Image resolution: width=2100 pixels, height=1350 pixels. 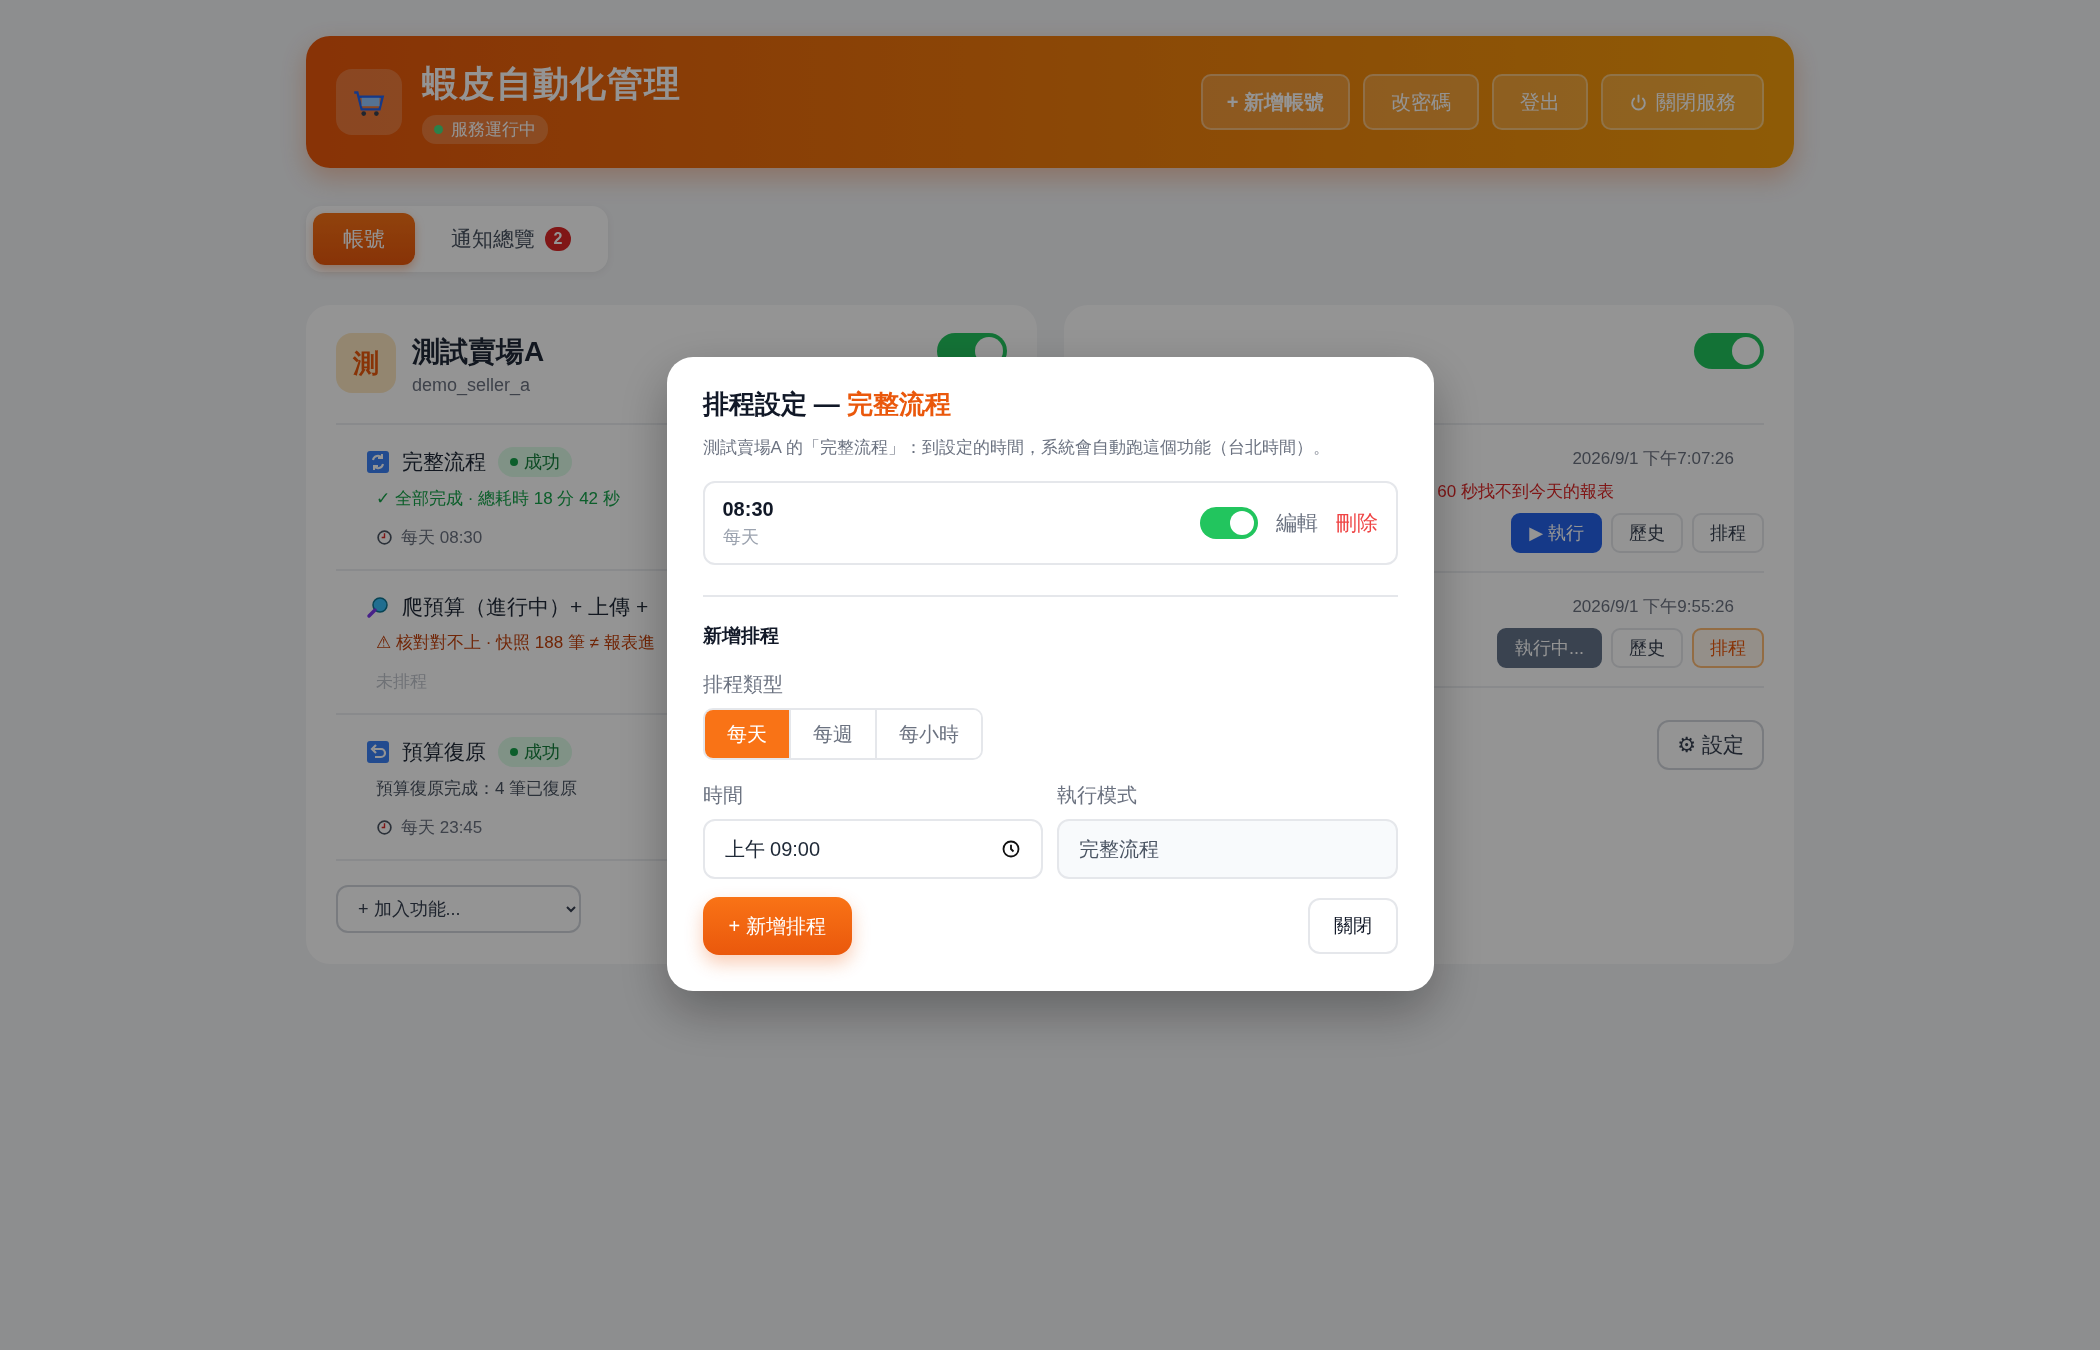 I want to click on close-button: 關閉, so click(x=1352, y=926).